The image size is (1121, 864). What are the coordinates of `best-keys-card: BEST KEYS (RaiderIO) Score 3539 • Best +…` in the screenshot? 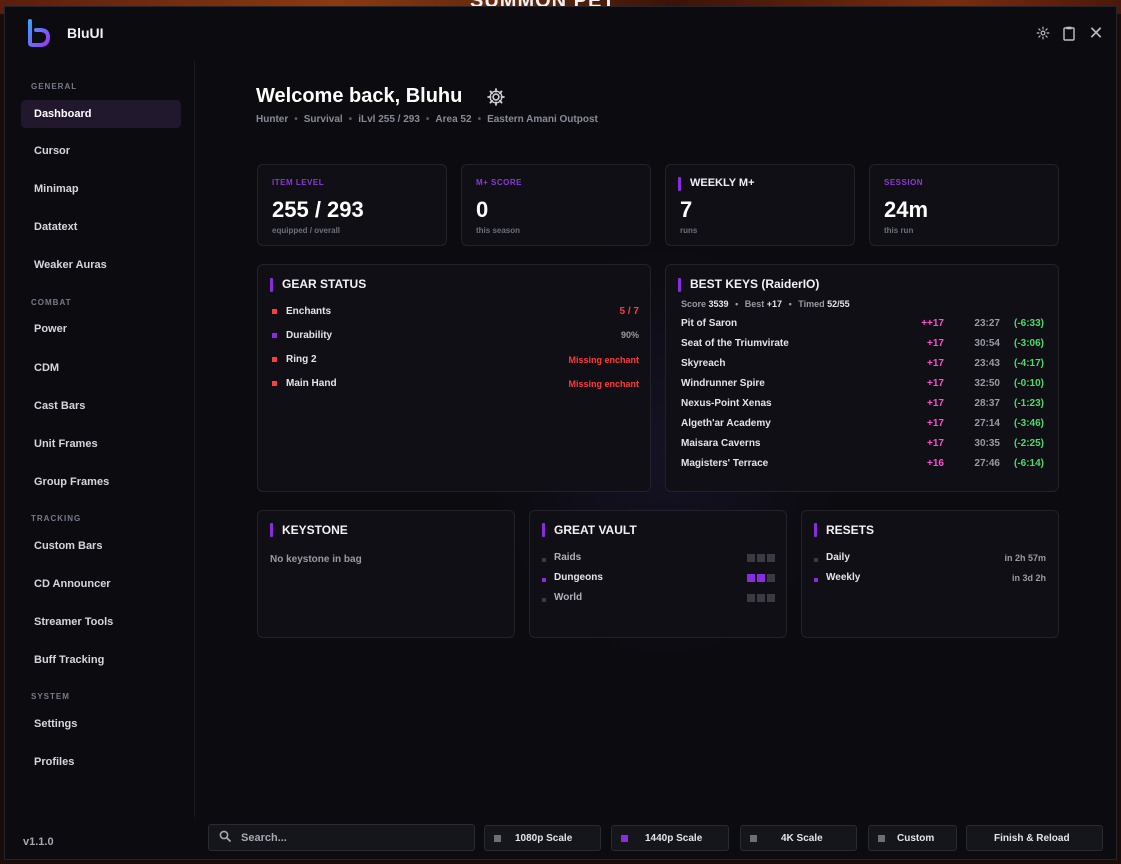 It's located at (862, 378).